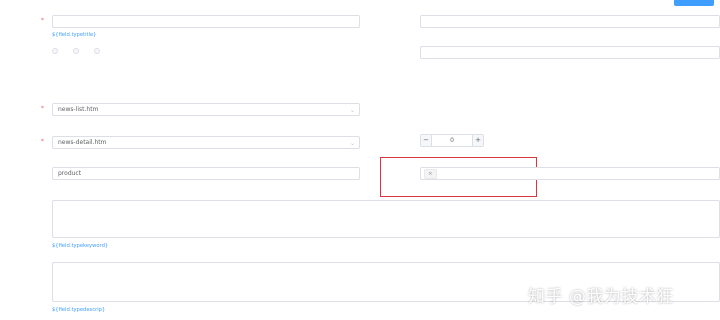 The height and width of the screenshot is (320, 720). I want to click on attribute-tag: ×, so click(430, 174).